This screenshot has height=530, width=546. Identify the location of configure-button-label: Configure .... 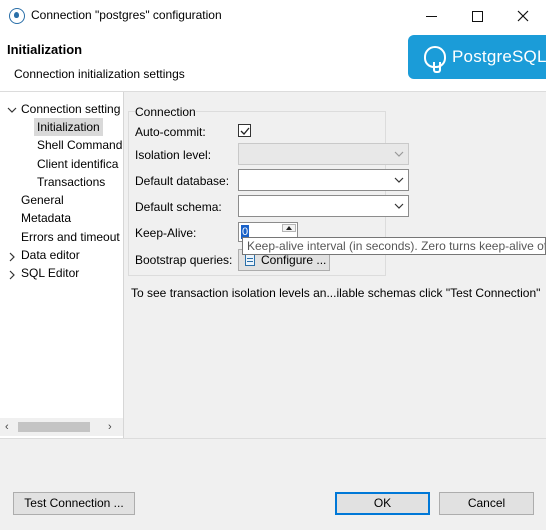
(294, 260).